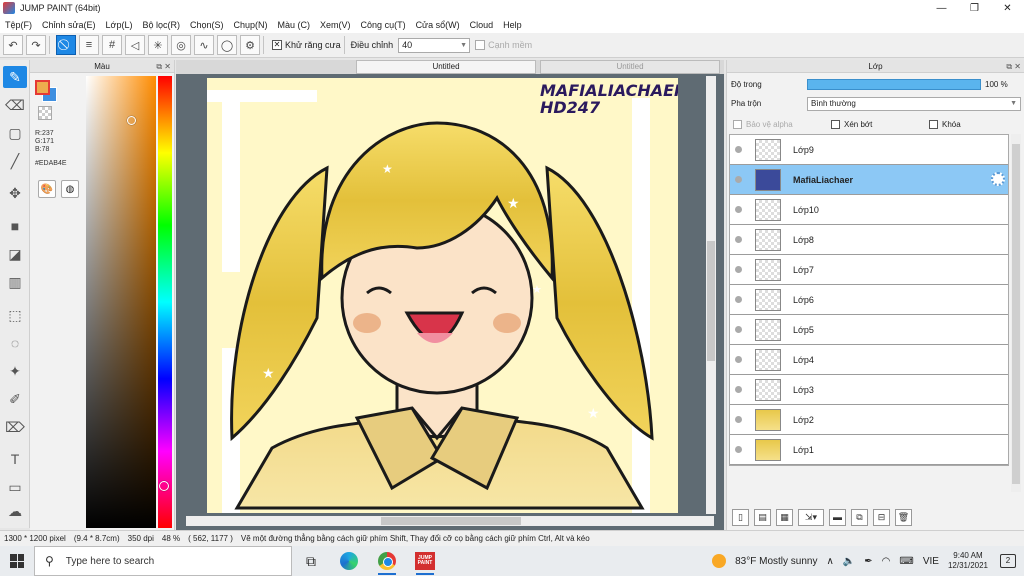 This screenshot has height=576, width=1024. Describe the element at coordinates (15, 254) in the screenshot. I see `bucket-tool-icon: ◪` at that location.